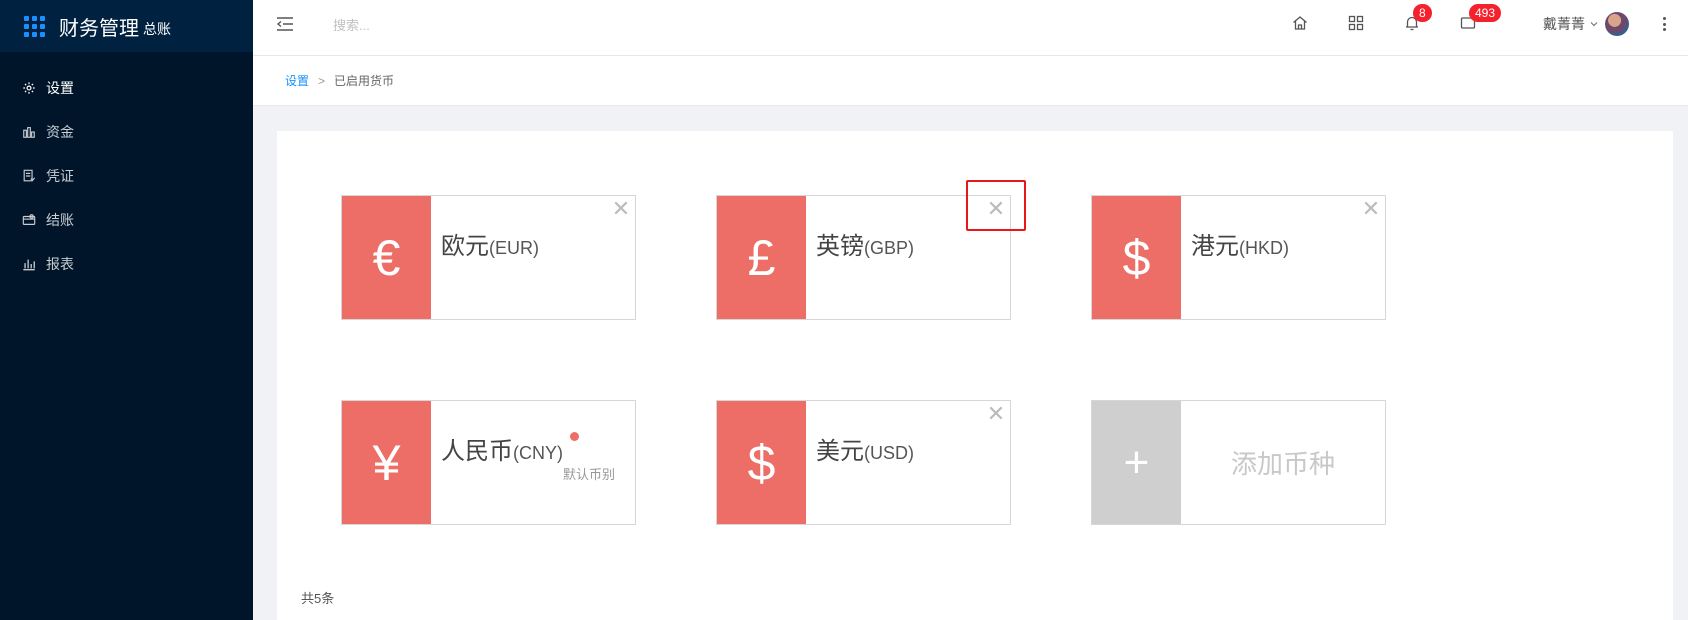 The height and width of the screenshot is (620, 1688). Describe the element at coordinates (1136, 462) in the screenshot. I see `plus-icon: +` at that location.